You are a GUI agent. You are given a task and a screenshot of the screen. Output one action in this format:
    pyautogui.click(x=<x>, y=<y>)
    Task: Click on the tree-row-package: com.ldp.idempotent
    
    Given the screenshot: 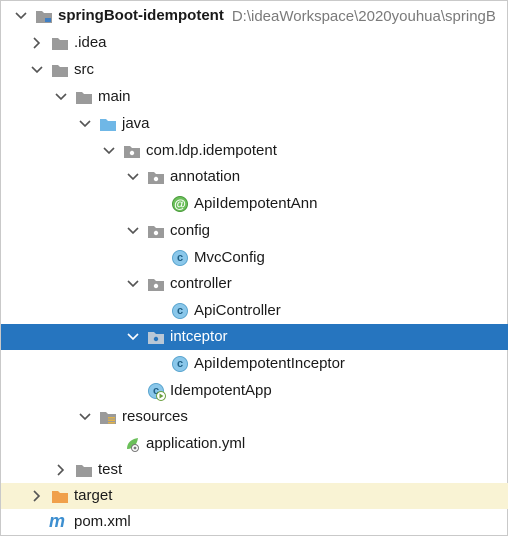 What is the action you would take?
    pyautogui.click(x=254, y=151)
    